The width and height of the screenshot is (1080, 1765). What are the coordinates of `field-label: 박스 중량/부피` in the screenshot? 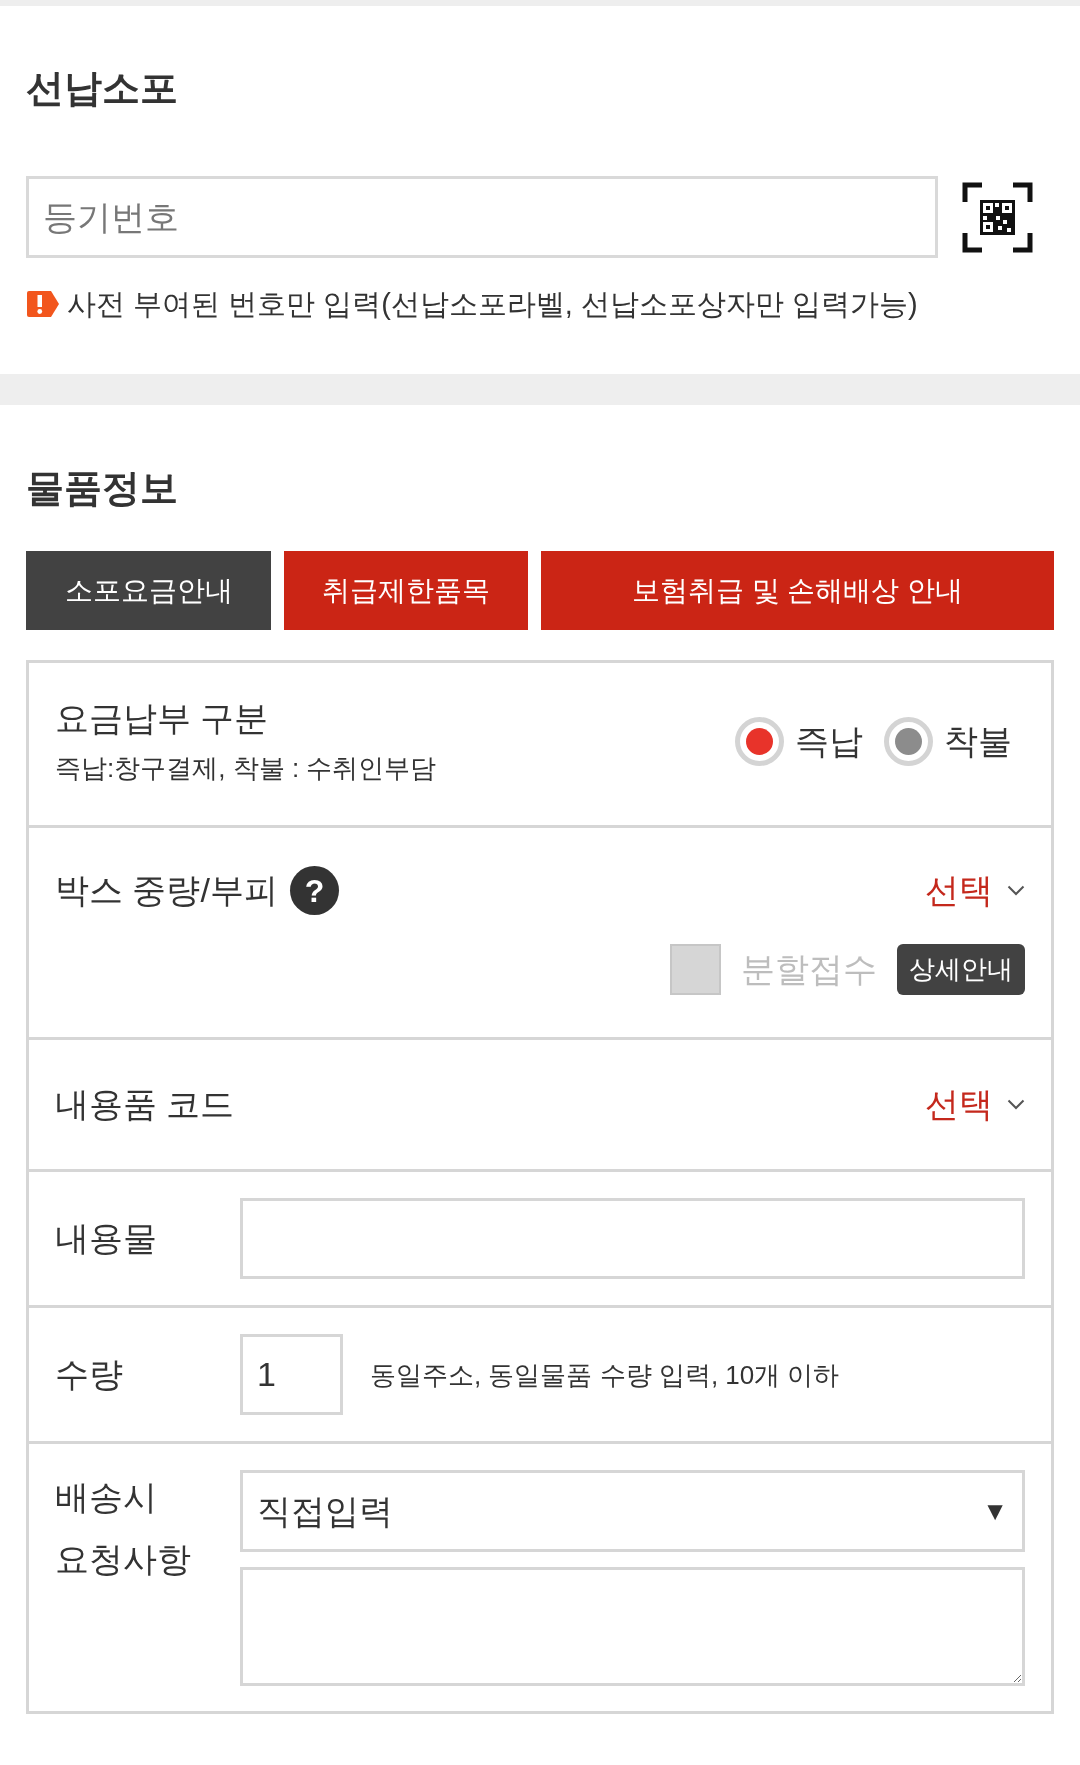 It's located at (166, 890).